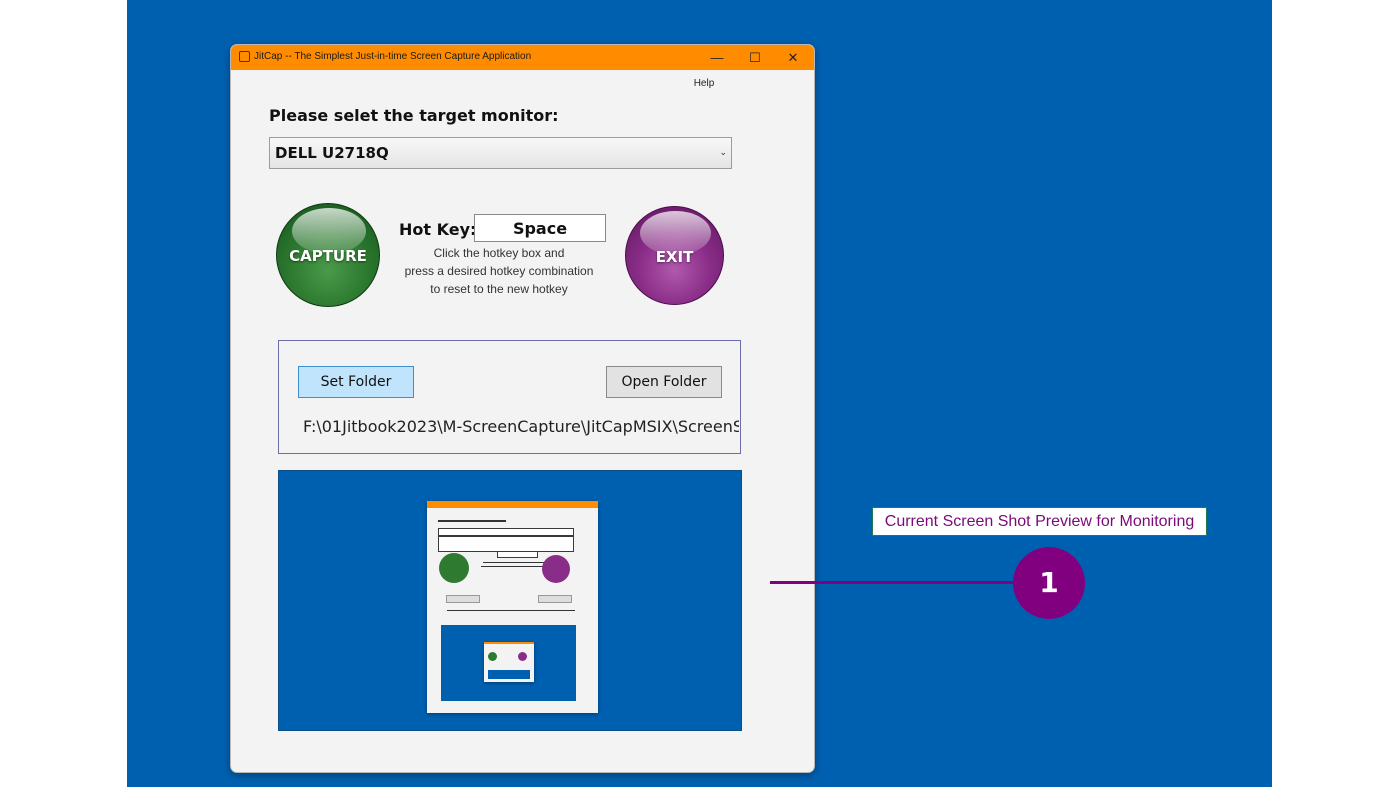  I want to click on preview-dropdown-list, so click(506, 544).